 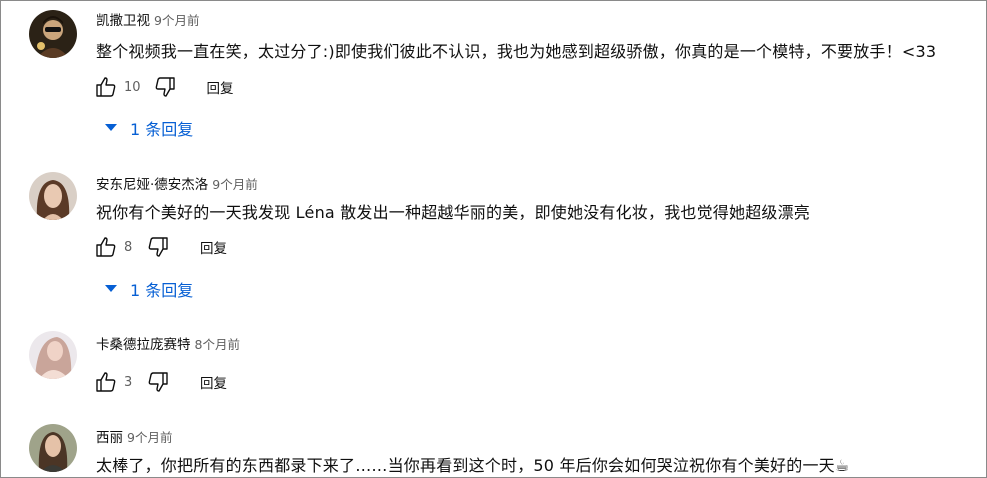 What do you see at coordinates (143, 345) in the screenshot?
I see `comment-author: 卡桑德拉庞赛特` at bounding box center [143, 345].